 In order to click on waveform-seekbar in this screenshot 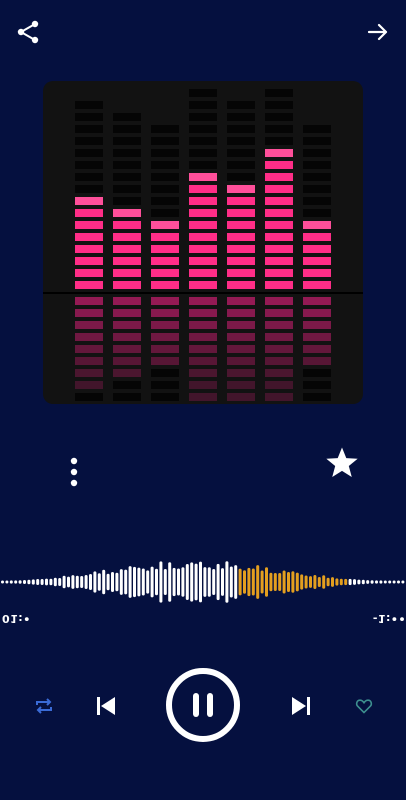, I will do `click(203, 582)`.